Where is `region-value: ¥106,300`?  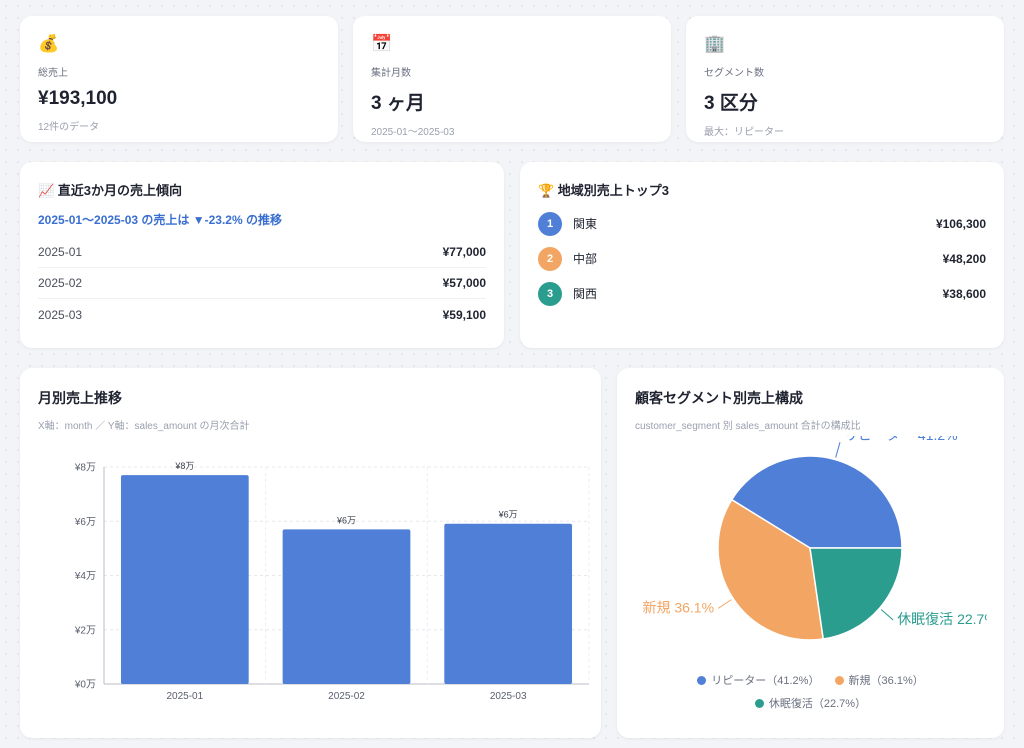
region-value: ¥106,300 is located at coordinates (960, 223).